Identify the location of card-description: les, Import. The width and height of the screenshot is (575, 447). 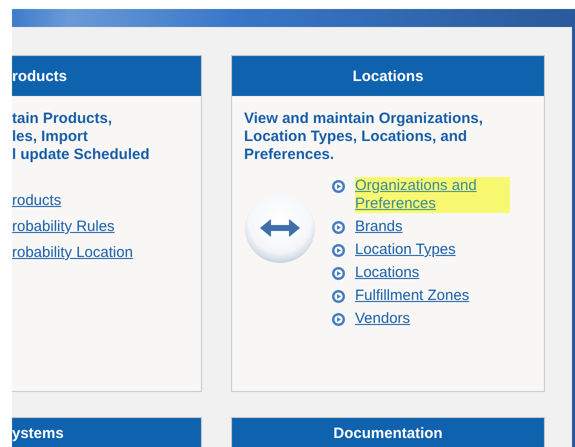
(50, 137).